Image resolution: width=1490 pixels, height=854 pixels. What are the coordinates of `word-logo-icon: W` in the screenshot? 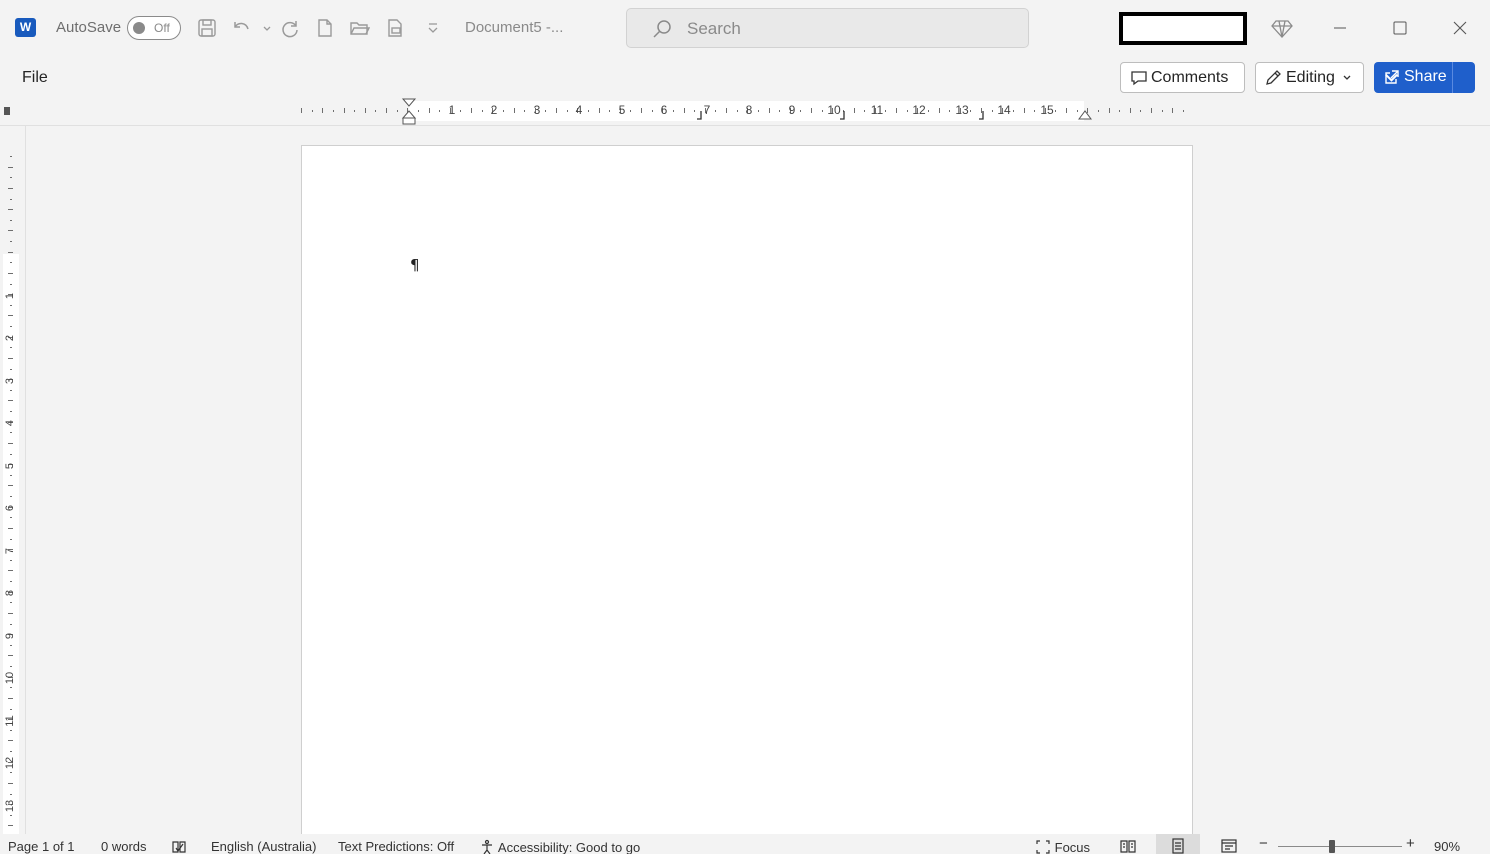 It's located at (25, 27).